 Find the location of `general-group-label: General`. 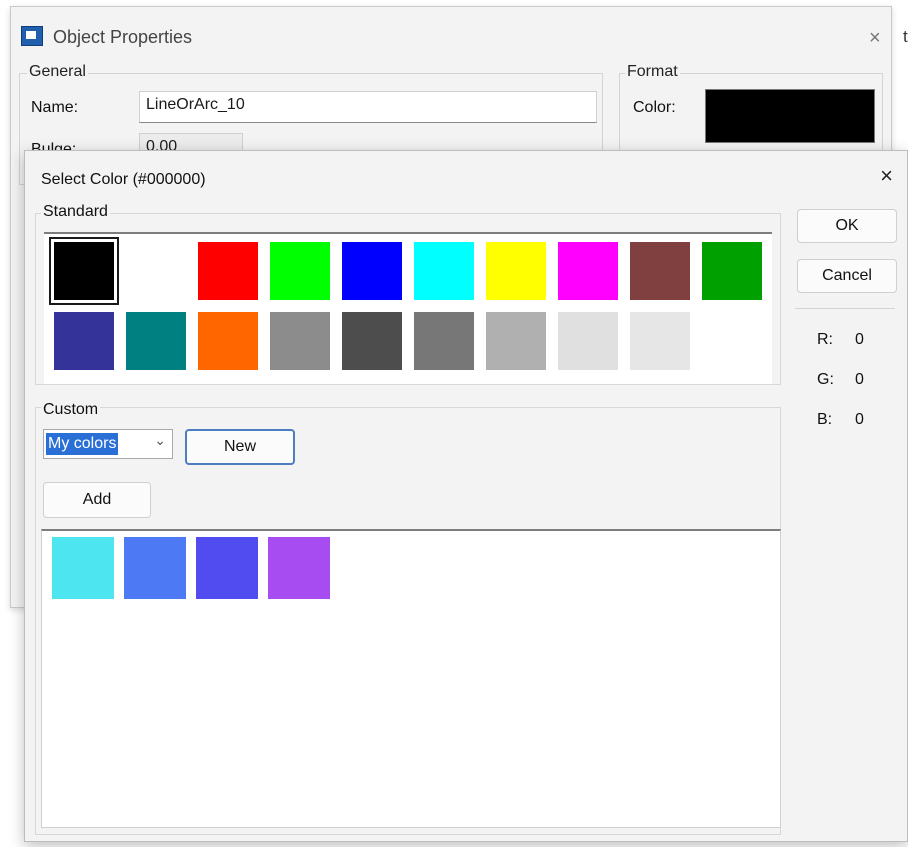

general-group-label: General is located at coordinates (57, 72).